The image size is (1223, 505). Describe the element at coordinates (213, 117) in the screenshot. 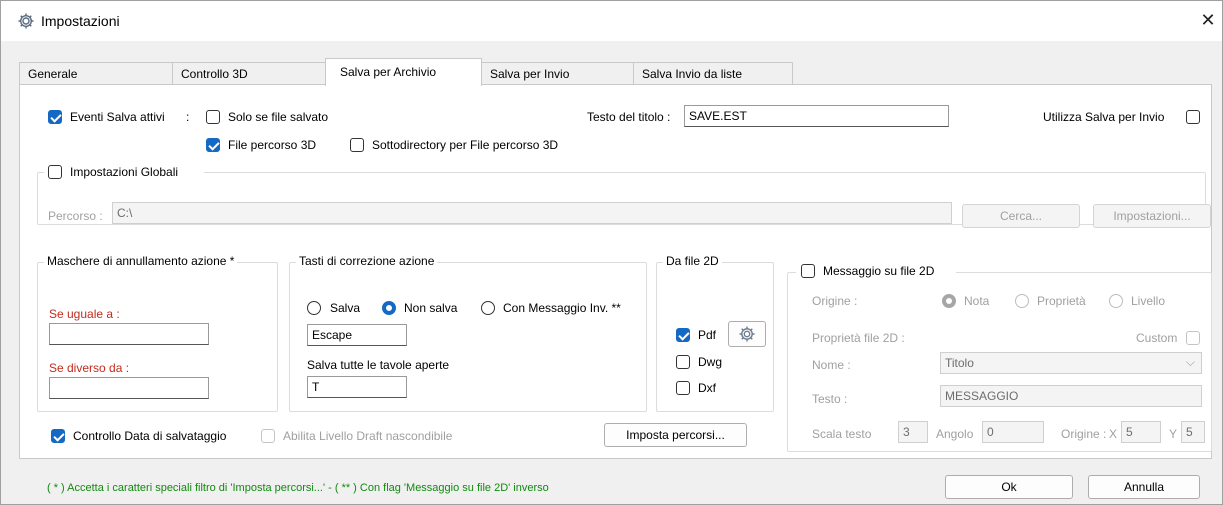

I see `solo-se-salvato-checkbox` at that location.